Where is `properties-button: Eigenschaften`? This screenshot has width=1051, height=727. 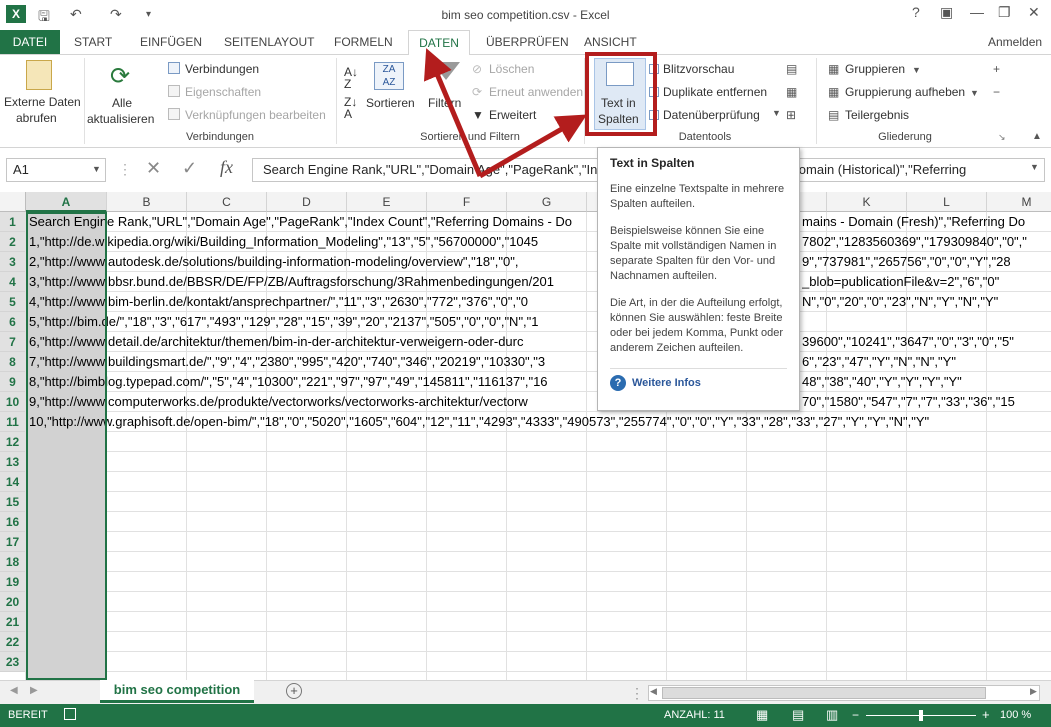 properties-button: Eigenschaften is located at coordinates (223, 92).